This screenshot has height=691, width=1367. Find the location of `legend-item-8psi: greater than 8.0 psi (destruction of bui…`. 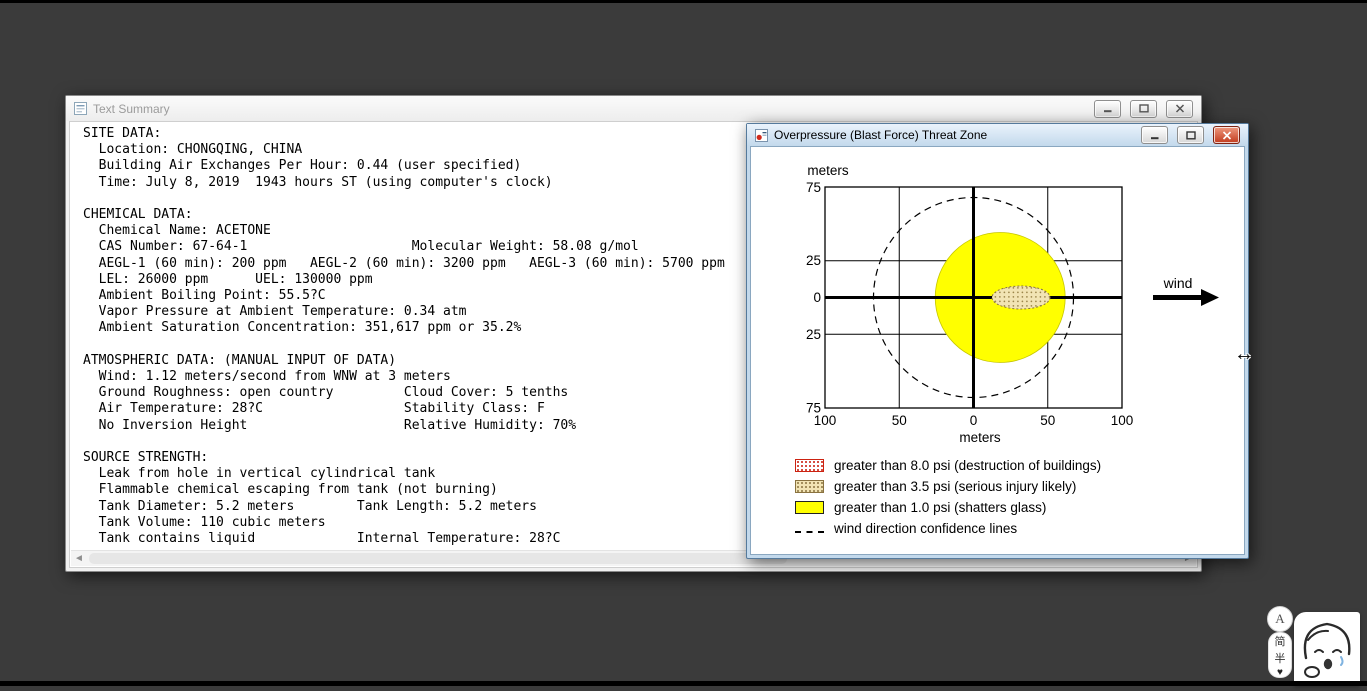

legend-item-8psi: greater than 8.0 psi (destruction of bui… is located at coordinates (948, 465).